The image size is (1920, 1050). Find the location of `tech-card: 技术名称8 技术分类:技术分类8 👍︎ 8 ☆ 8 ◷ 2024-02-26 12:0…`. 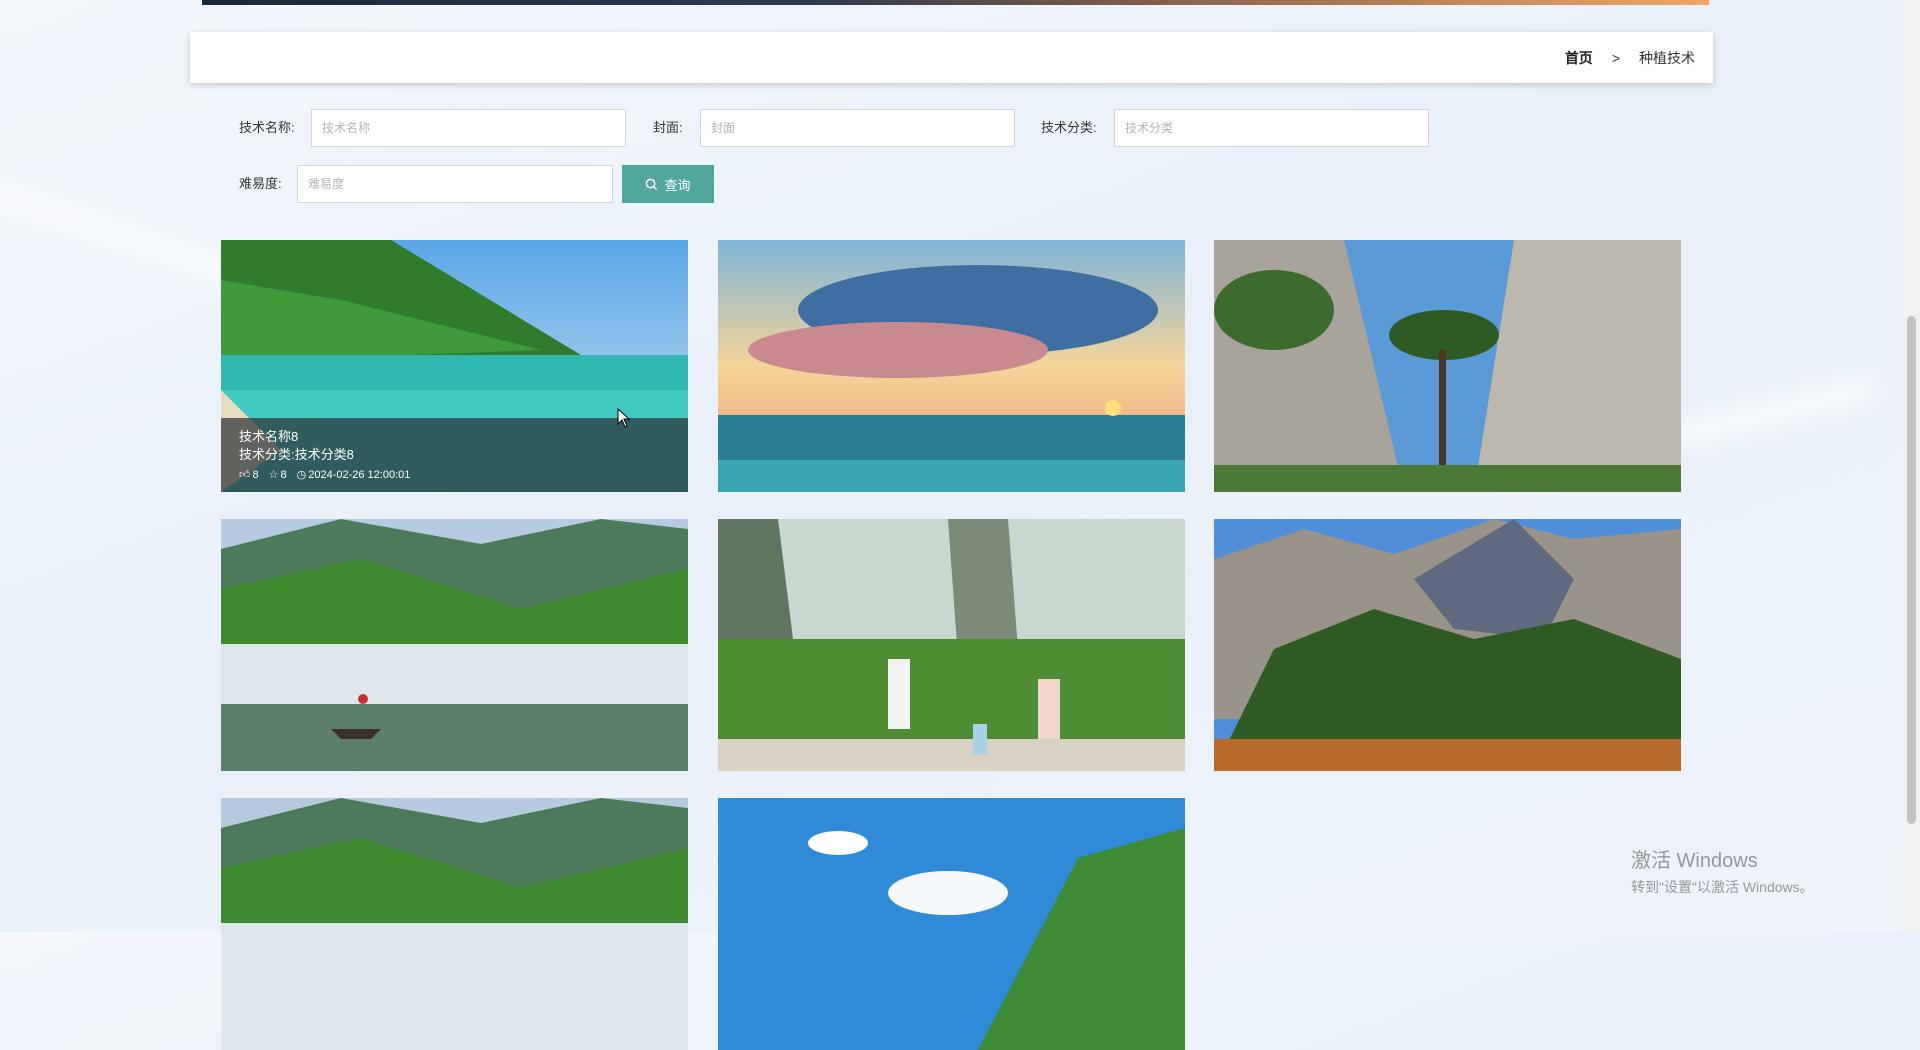

tech-card: 技术名称8 技术分类:技术分类8 👍︎ 8 ☆ 8 ◷ 2024-02-26 12:0… is located at coordinates (454, 366).